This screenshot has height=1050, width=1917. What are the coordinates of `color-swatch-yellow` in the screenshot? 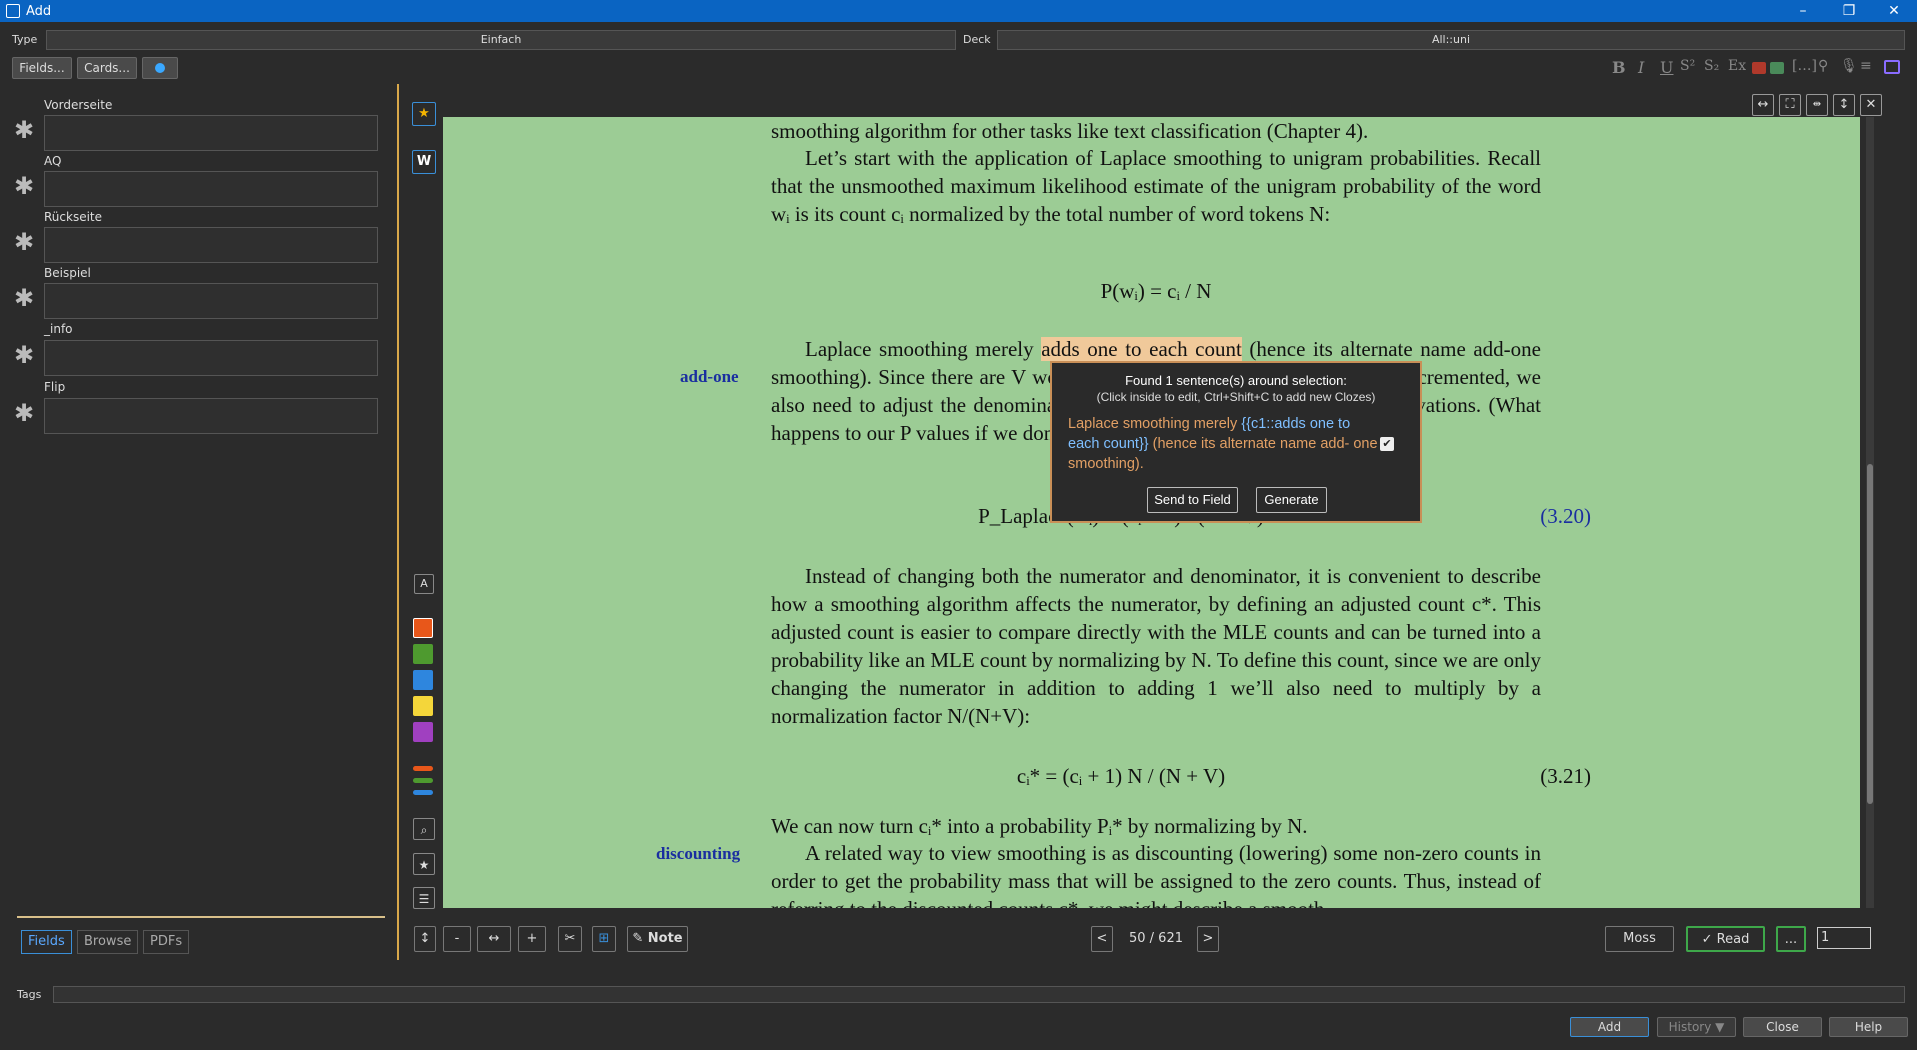 It's located at (423, 706).